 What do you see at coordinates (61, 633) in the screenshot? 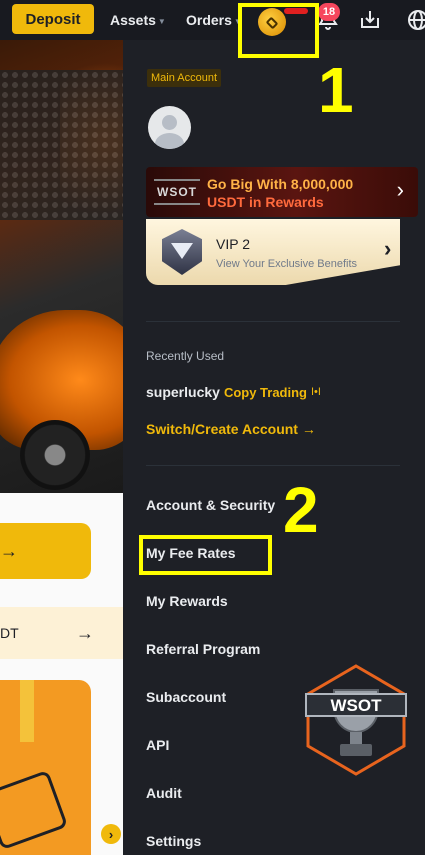
I see `promo-row-link: DT →` at bounding box center [61, 633].